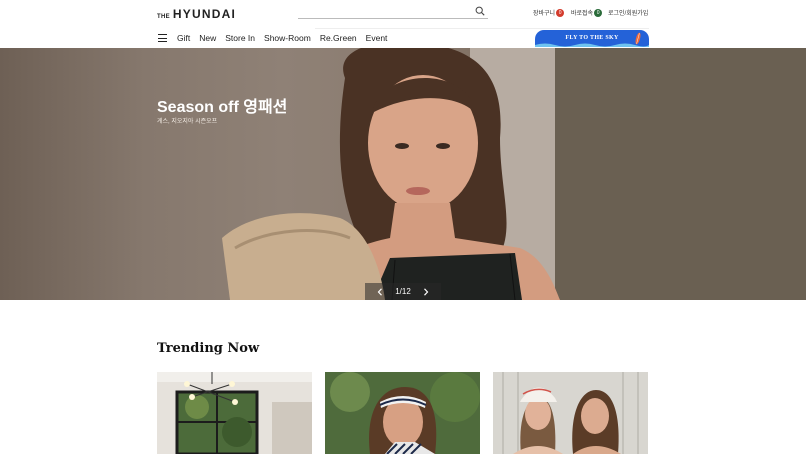  I want to click on surfboard-icon, so click(638, 38).